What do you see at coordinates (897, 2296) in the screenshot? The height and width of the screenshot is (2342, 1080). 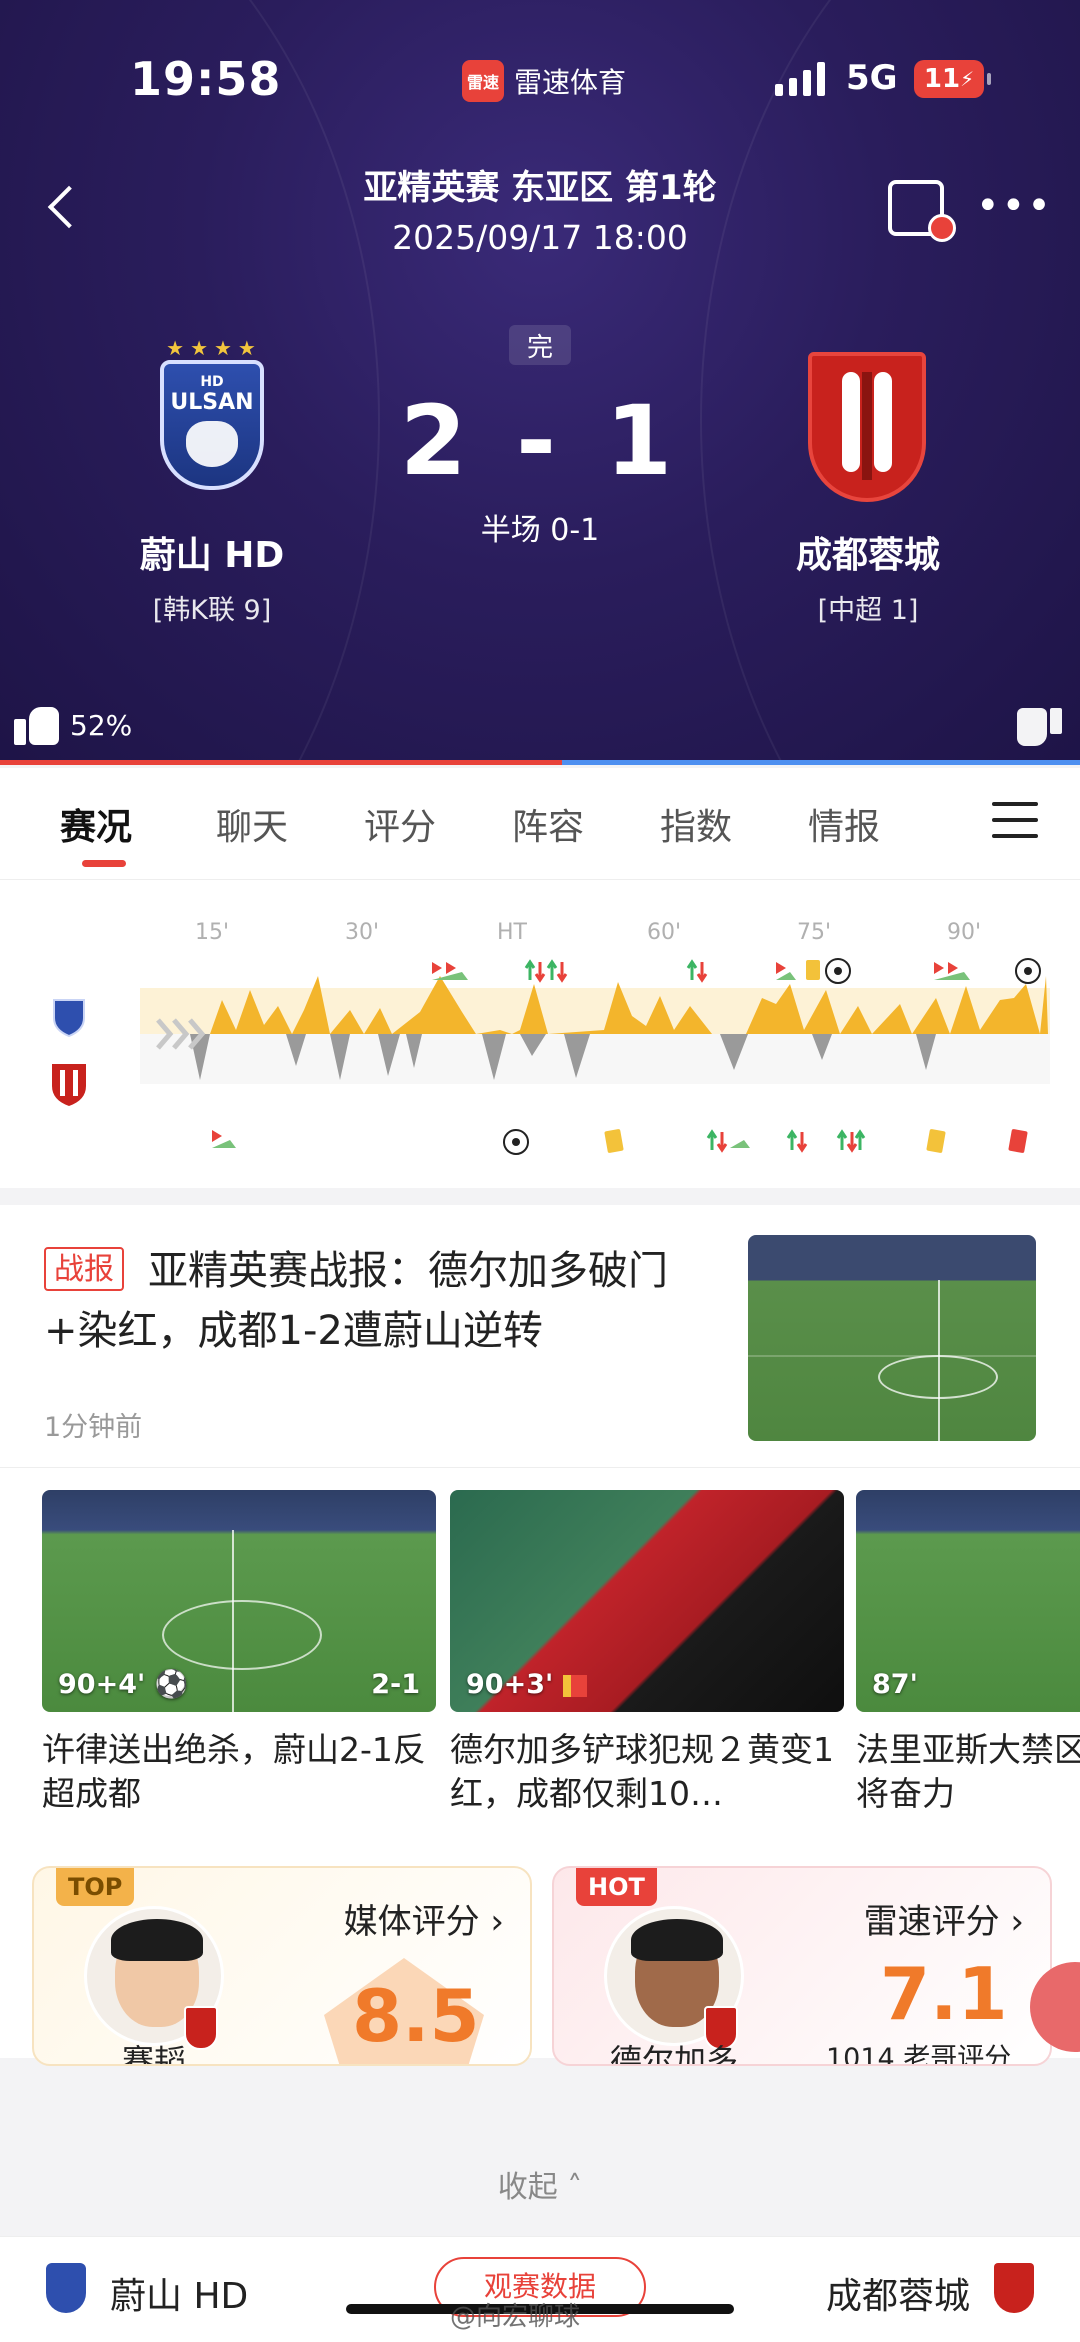 I see `bottom-away-name: 成都蓉城` at bounding box center [897, 2296].